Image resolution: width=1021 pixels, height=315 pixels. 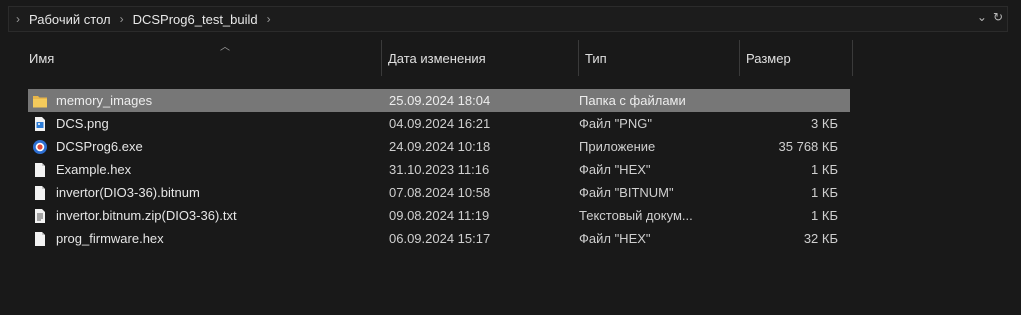 I want to click on breadcrumb-current-folder: DCSProg6_test_build, so click(x=195, y=19).